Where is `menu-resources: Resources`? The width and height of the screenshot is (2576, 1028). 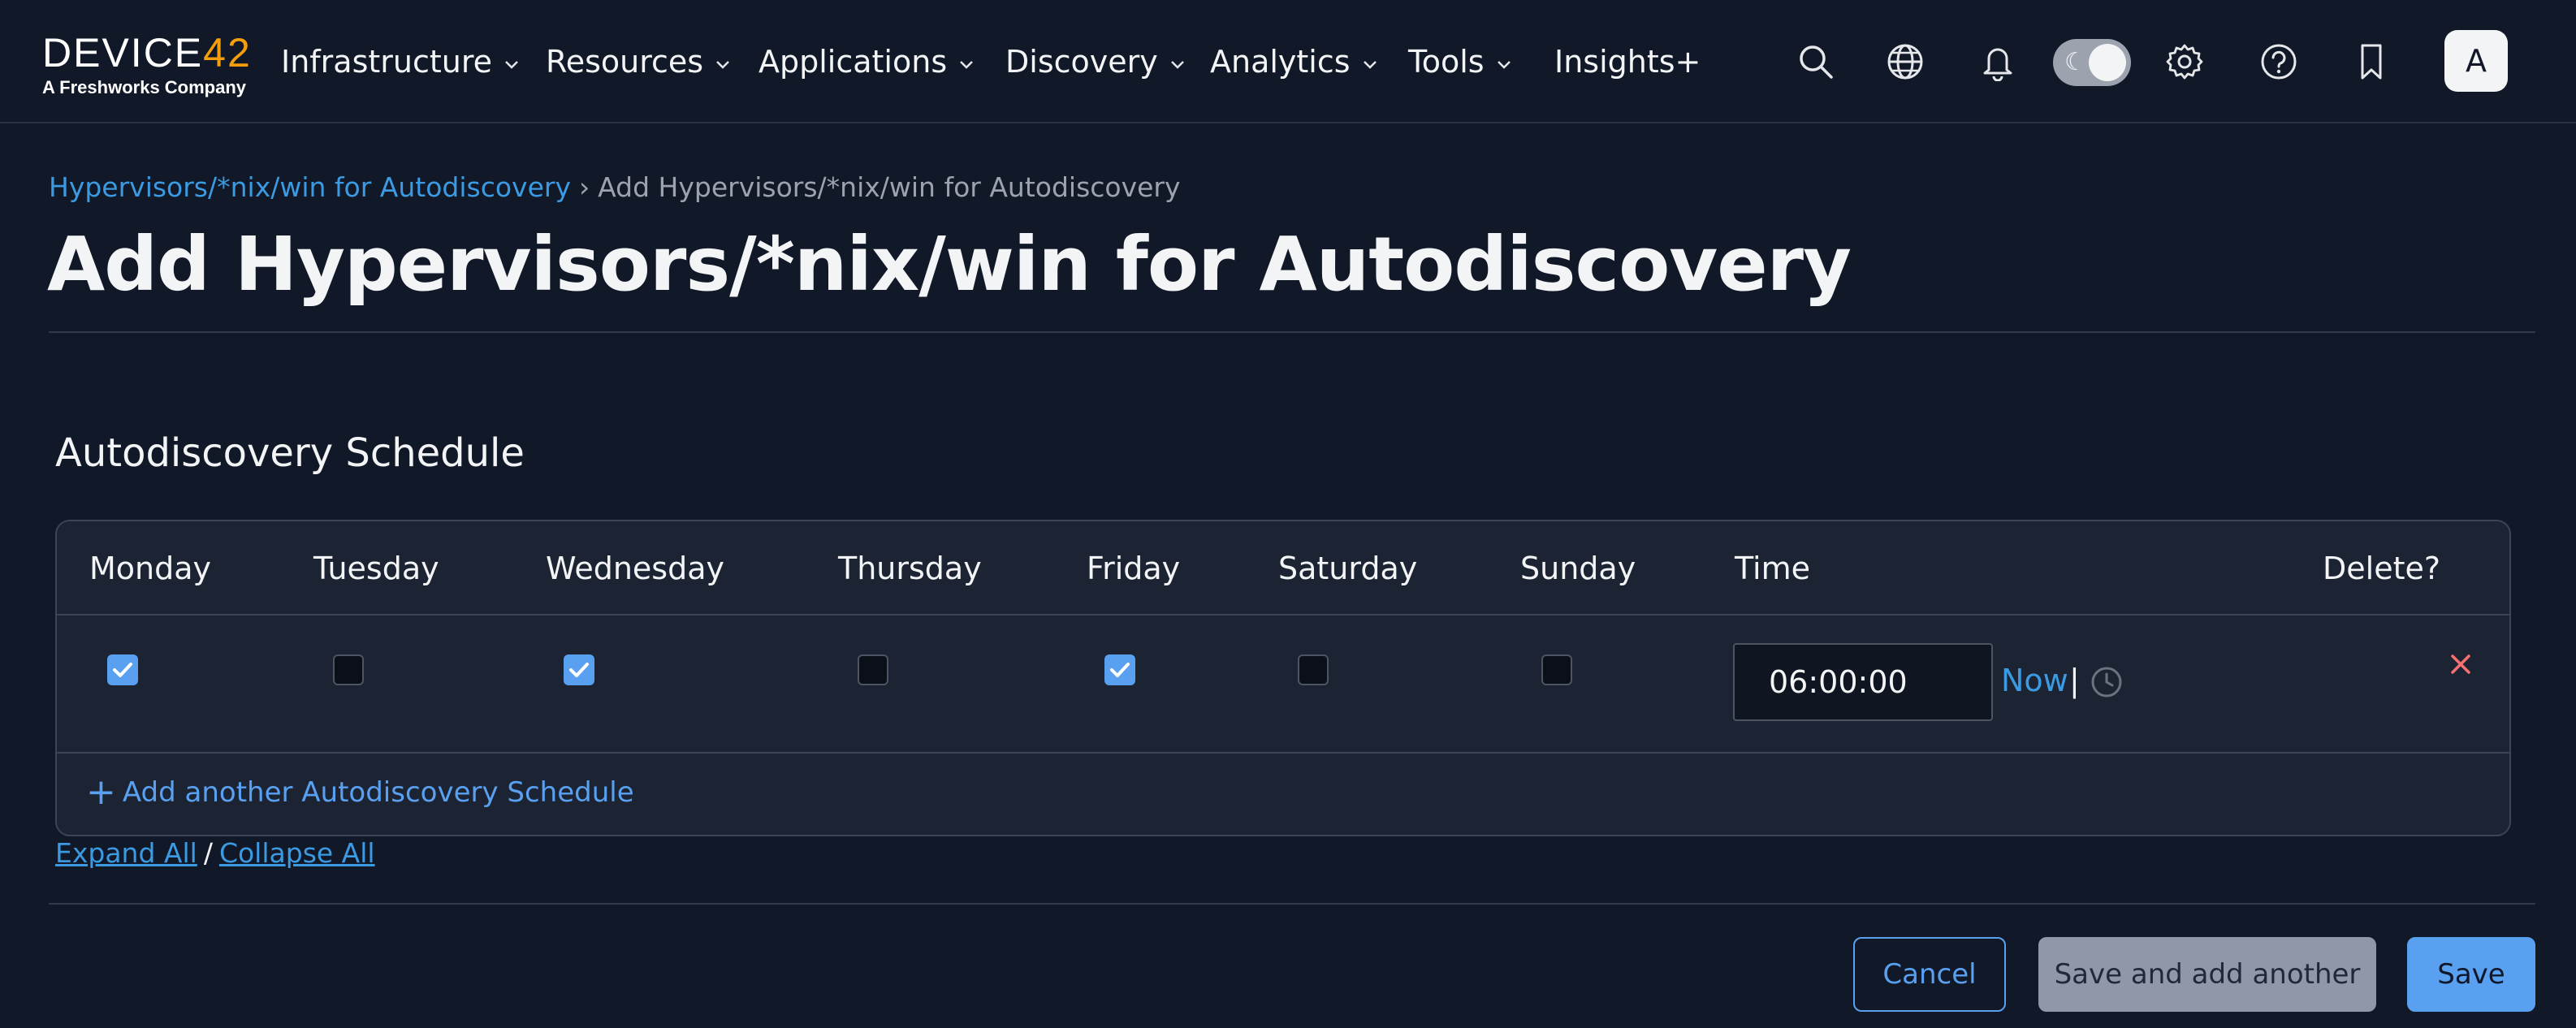 menu-resources: Resources is located at coordinates (638, 62).